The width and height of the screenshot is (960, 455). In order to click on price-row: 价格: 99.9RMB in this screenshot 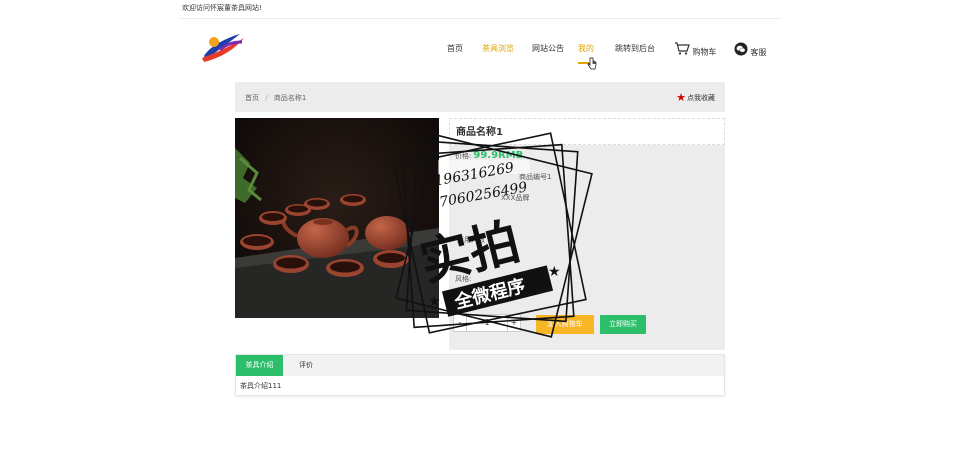, I will do `click(489, 155)`.